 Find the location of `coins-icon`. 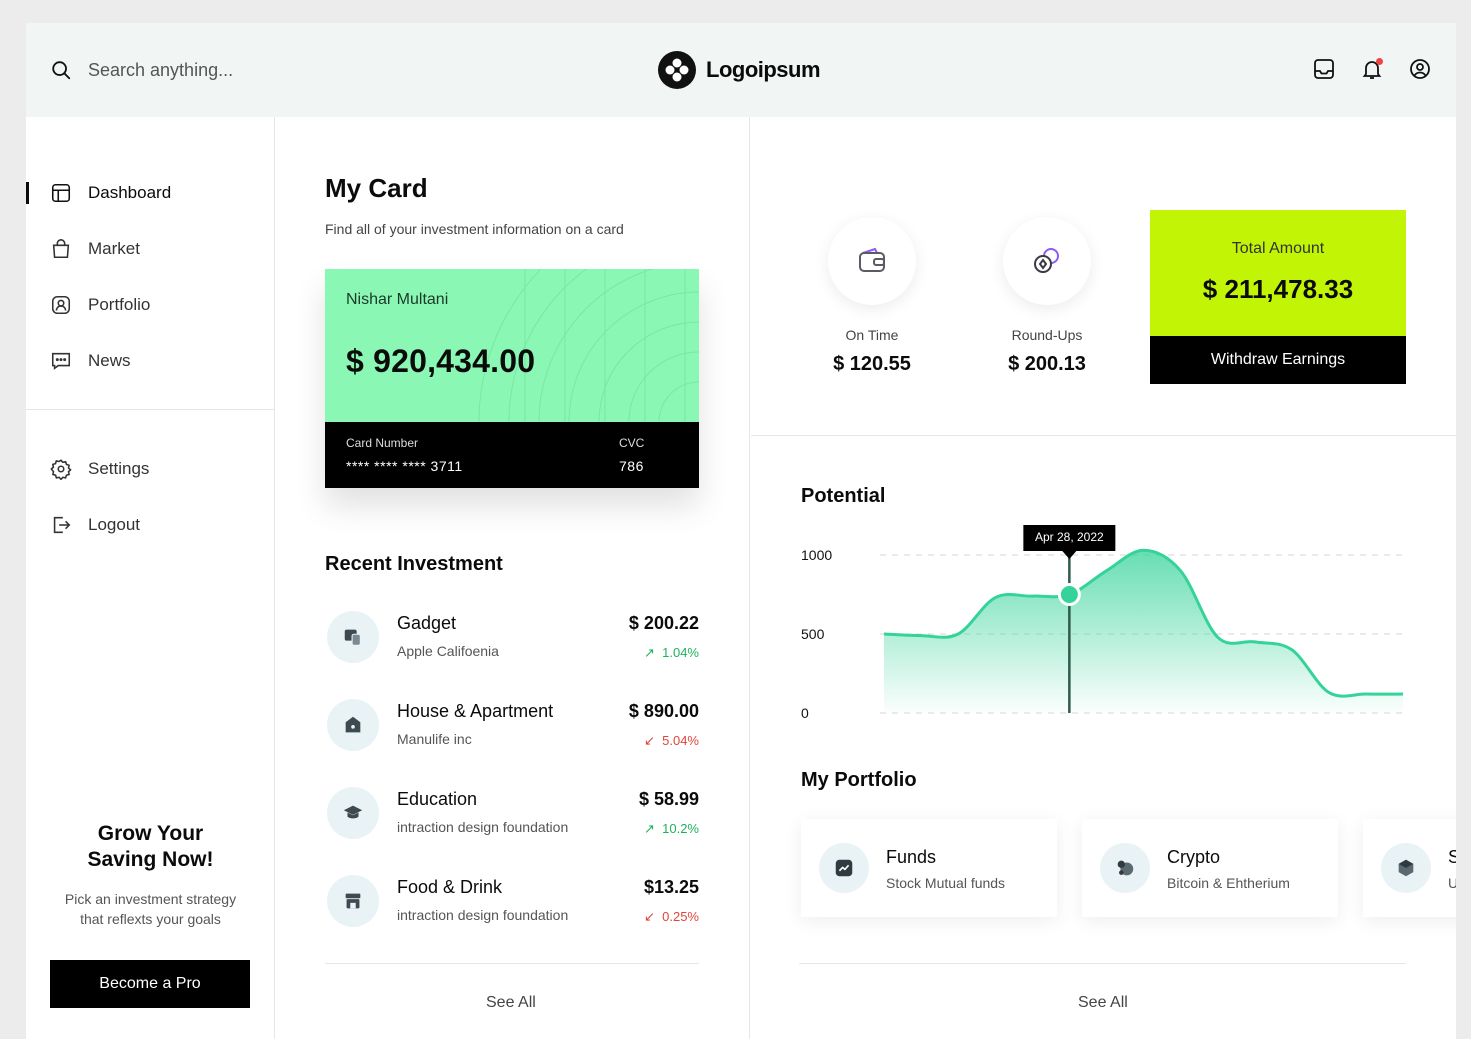

coins-icon is located at coordinates (1047, 261).